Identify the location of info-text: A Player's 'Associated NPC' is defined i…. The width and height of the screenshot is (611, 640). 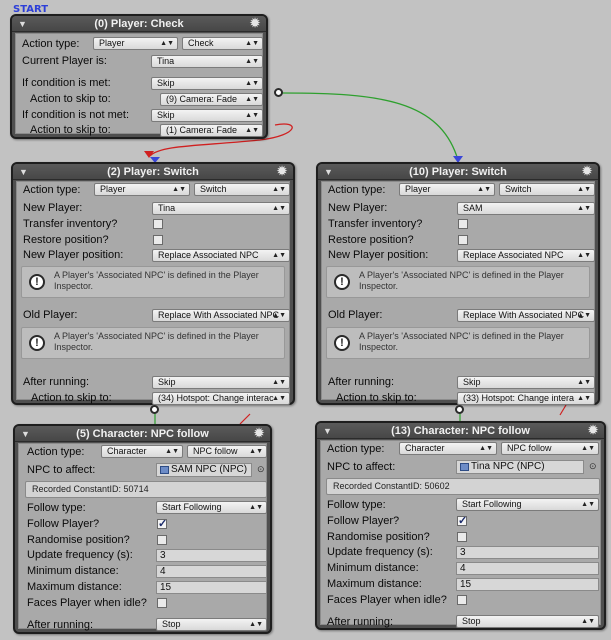
(461, 341).